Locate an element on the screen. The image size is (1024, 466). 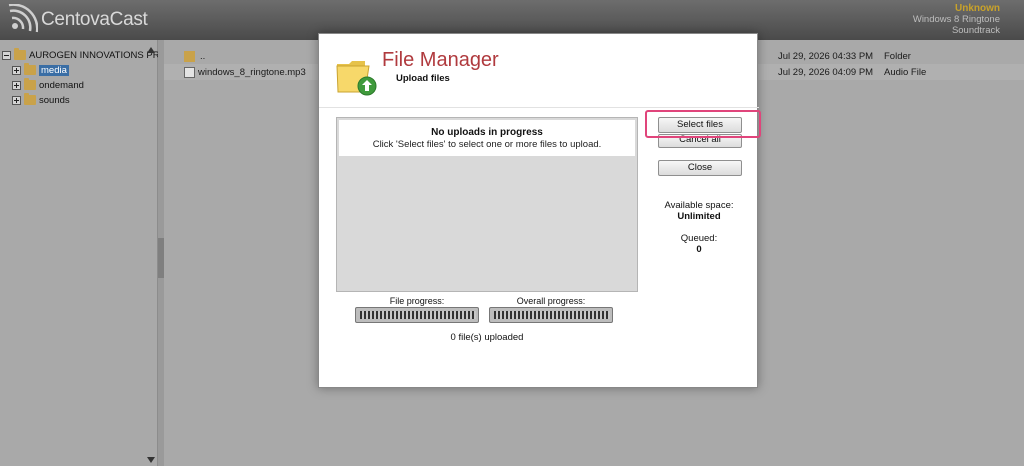
tree-item-ondemand: ondemand is located at coordinates (48, 85).